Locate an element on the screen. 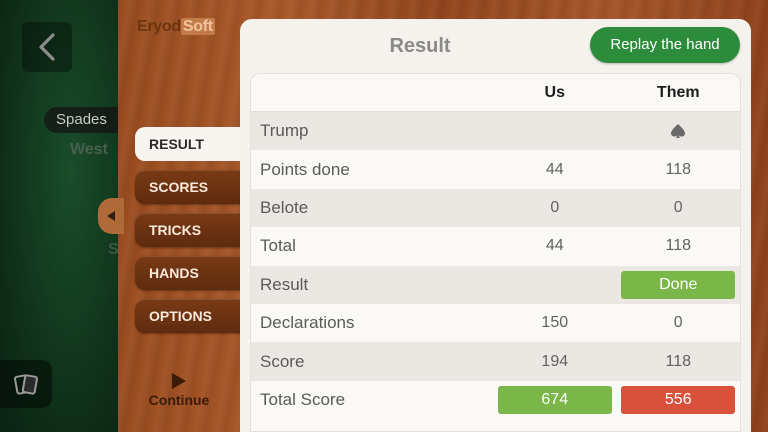  row-score: Score 194 118 is located at coordinates (495, 361).